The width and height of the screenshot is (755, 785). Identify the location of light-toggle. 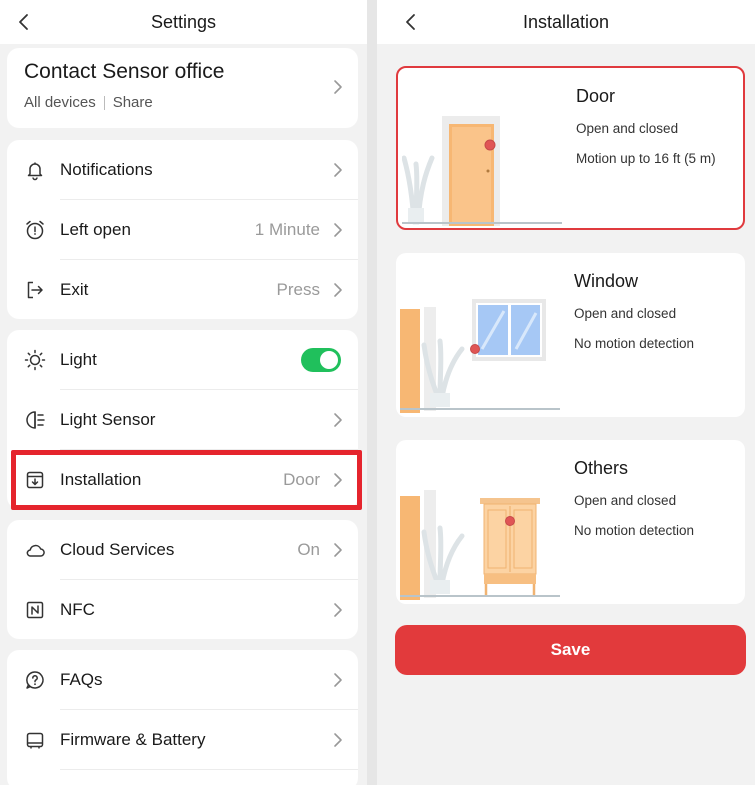
(321, 360).